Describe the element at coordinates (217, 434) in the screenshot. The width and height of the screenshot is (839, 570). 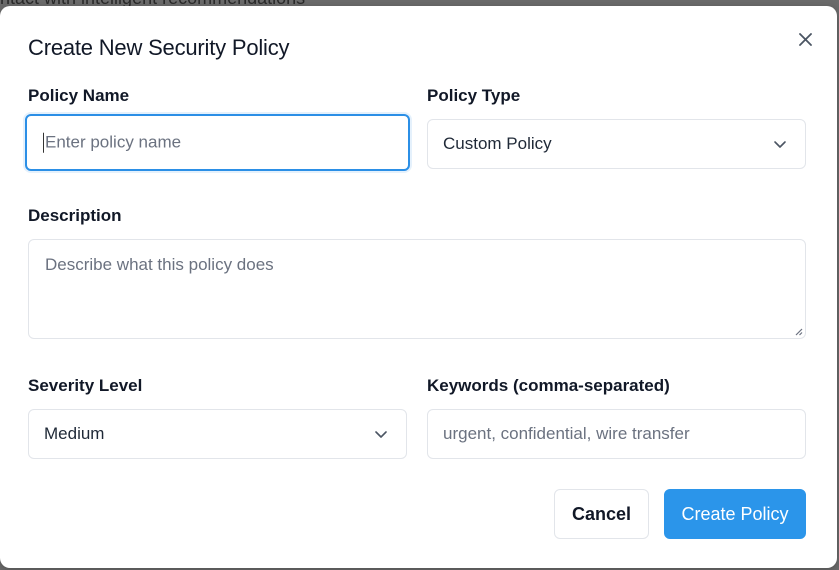
I see `severity-level-select: Medium` at that location.